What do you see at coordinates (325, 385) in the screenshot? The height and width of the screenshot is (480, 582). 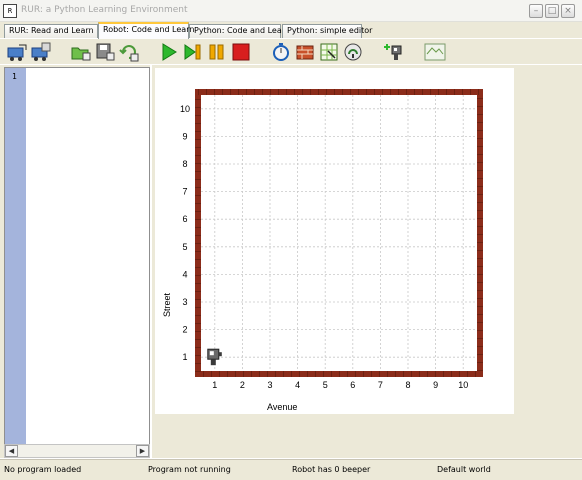 I see `avenue-tick-label: 5` at bounding box center [325, 385].